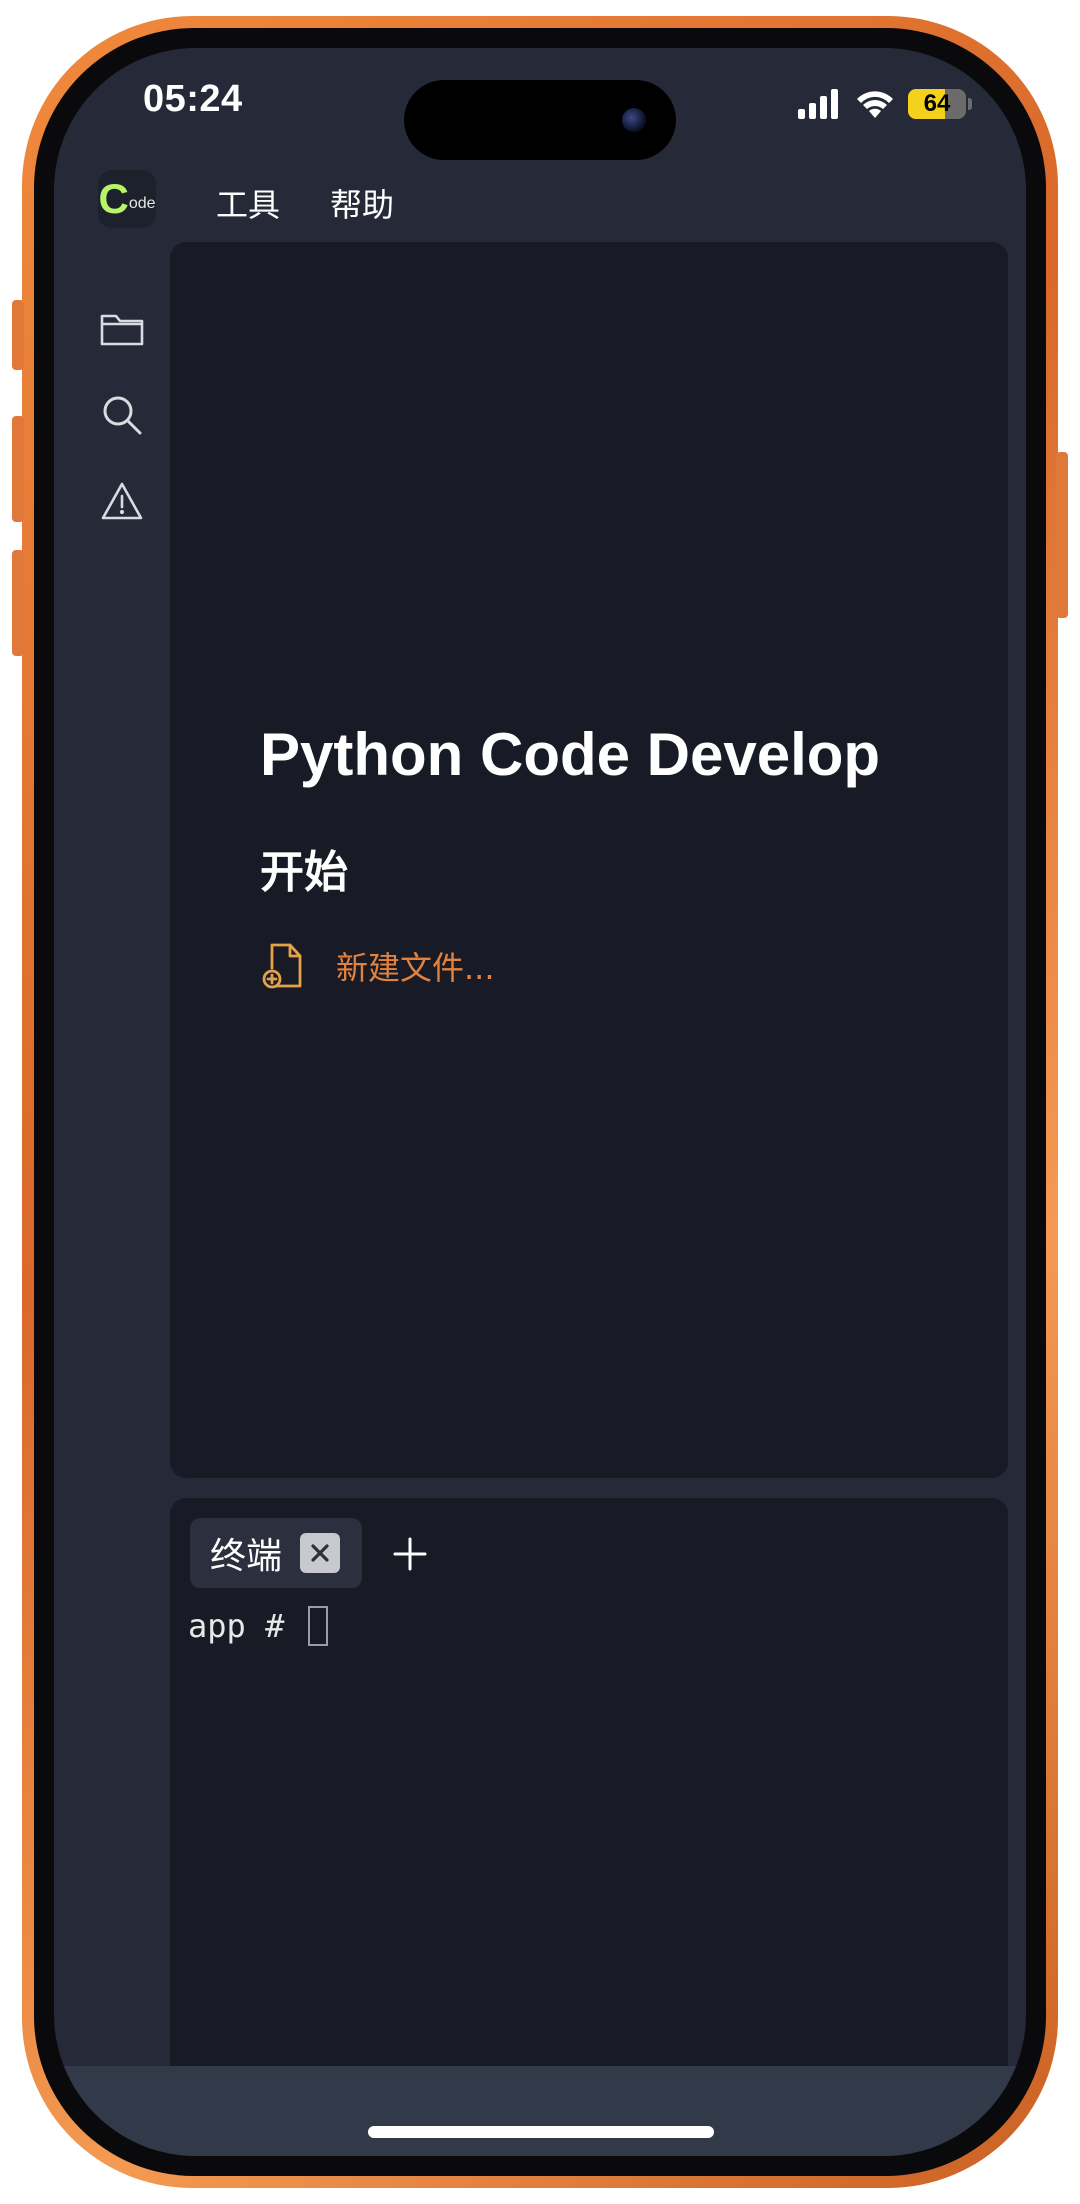 The image size is (1080, 2204). I want to click on new-terminal-button, so click(410, 1554).